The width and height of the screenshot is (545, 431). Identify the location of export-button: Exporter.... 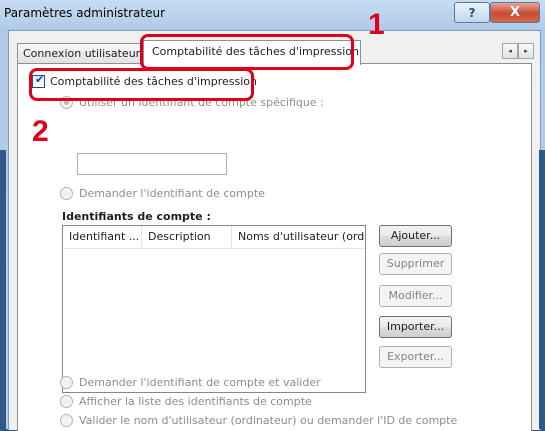
(415, 357).